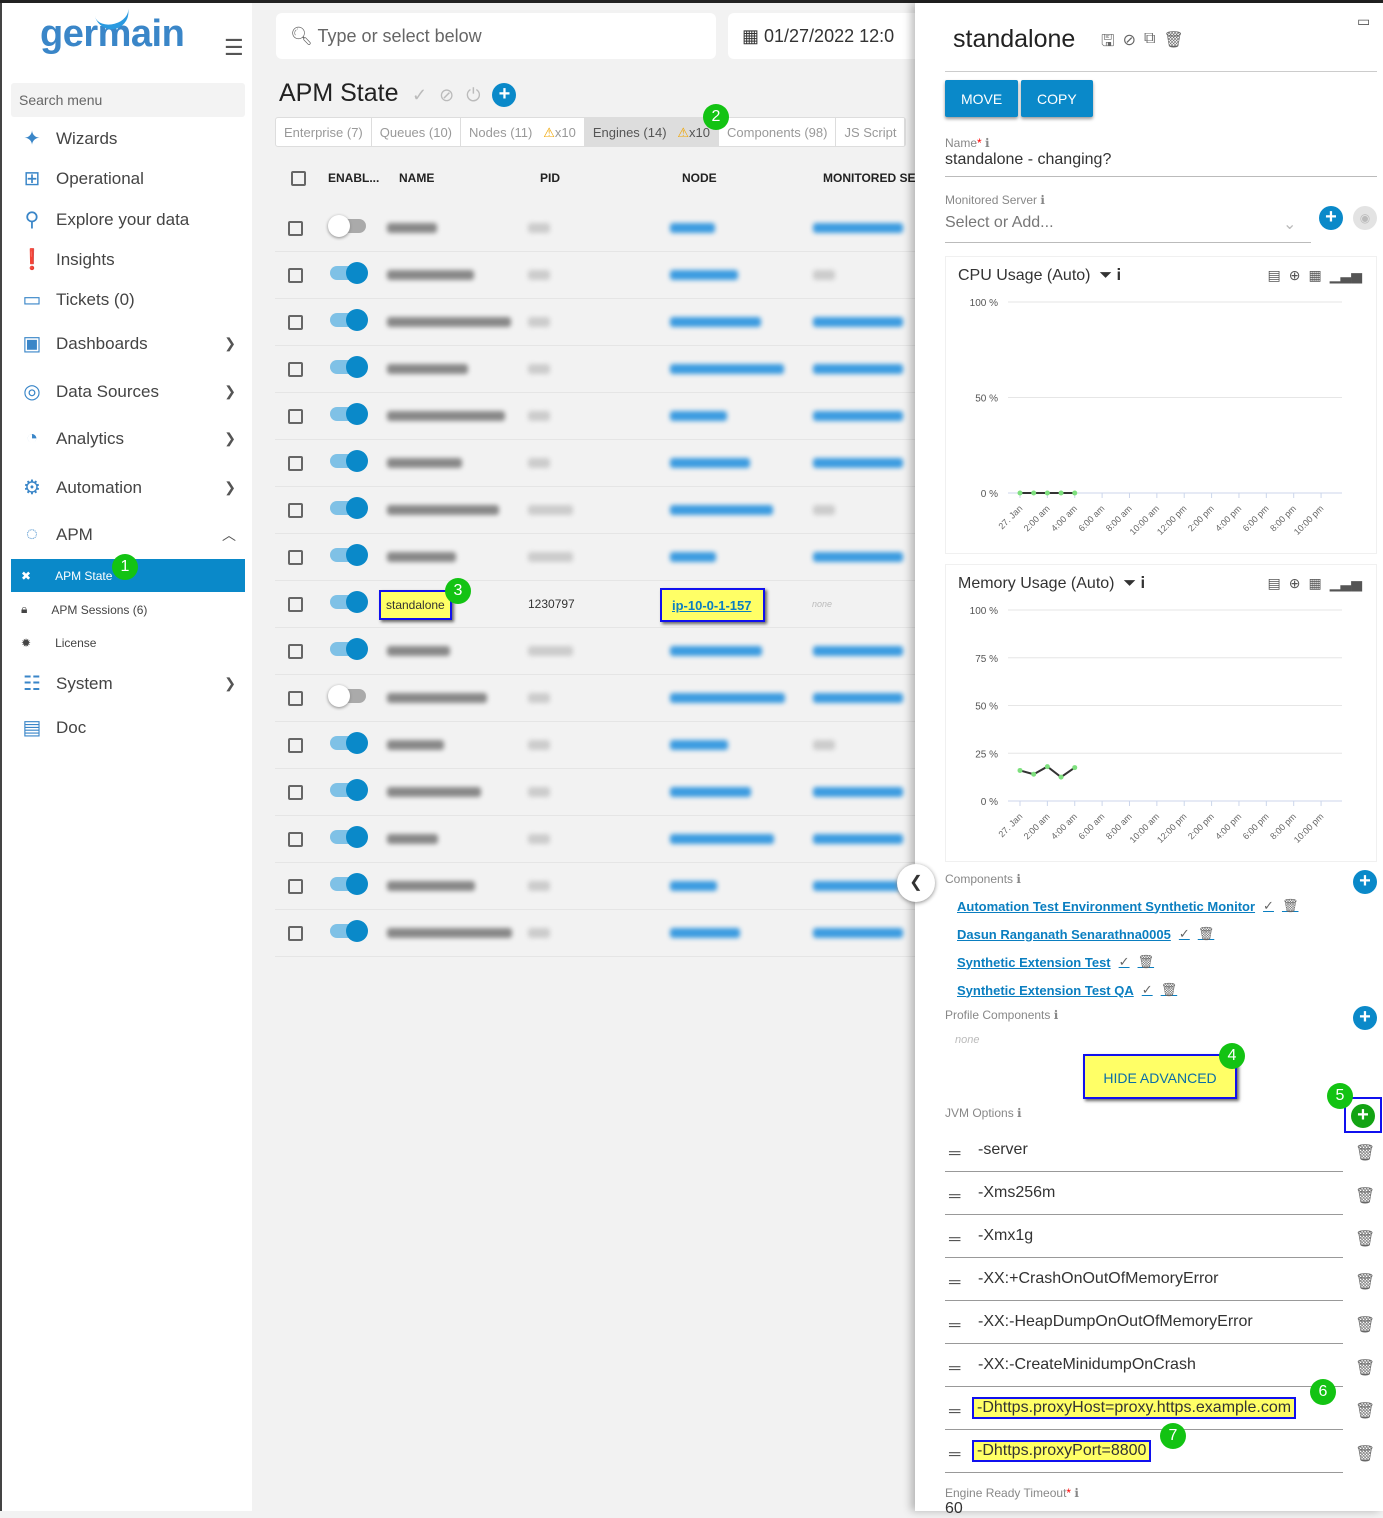 The height and width of the screenshot is (1518, 1383). Describe the element at coordinates (1149, 43) in the screenshot. I see `copy-icon: ⧉` at that location.